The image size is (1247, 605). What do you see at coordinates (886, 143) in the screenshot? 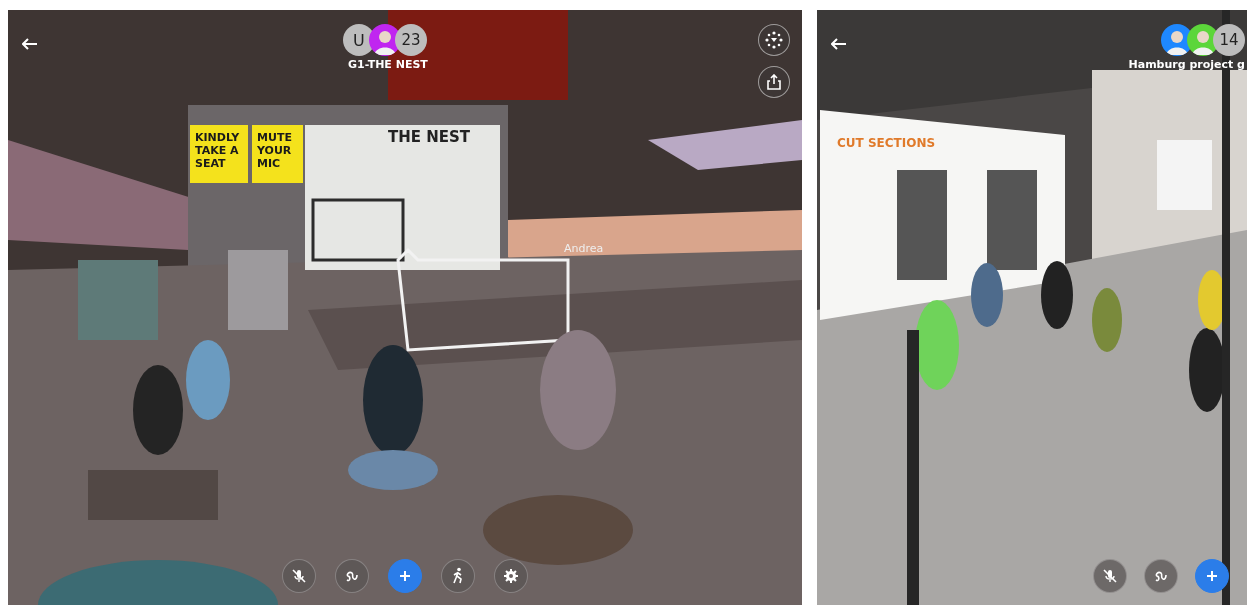
I see `board-title: CUT SECTIONS` at bounding box center [886, 143].